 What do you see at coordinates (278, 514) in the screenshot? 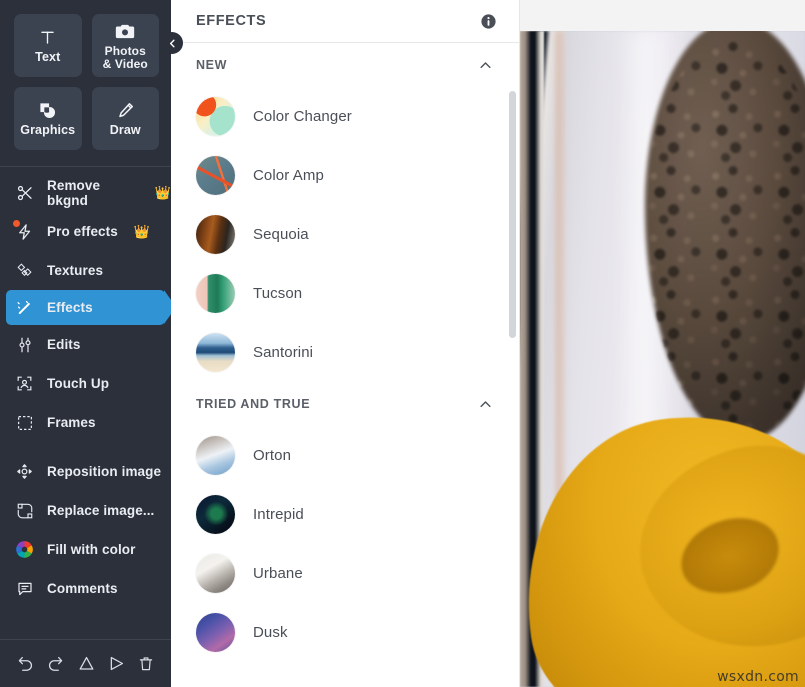
I see `effect-name: Intrepid` at bounding box center [278, 514].